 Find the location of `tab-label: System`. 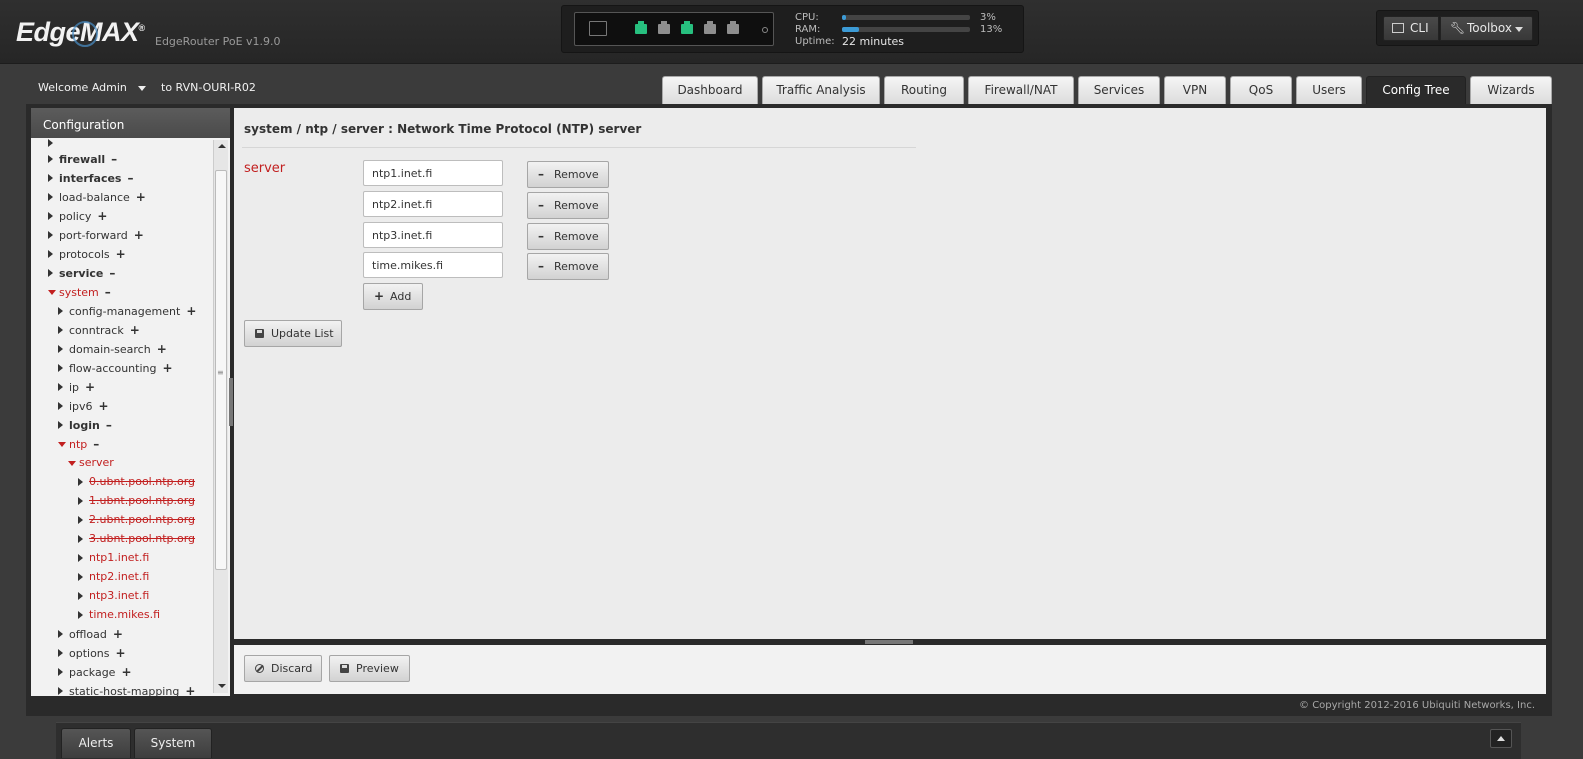

tab-label: System is located at coordinates (173, 743).